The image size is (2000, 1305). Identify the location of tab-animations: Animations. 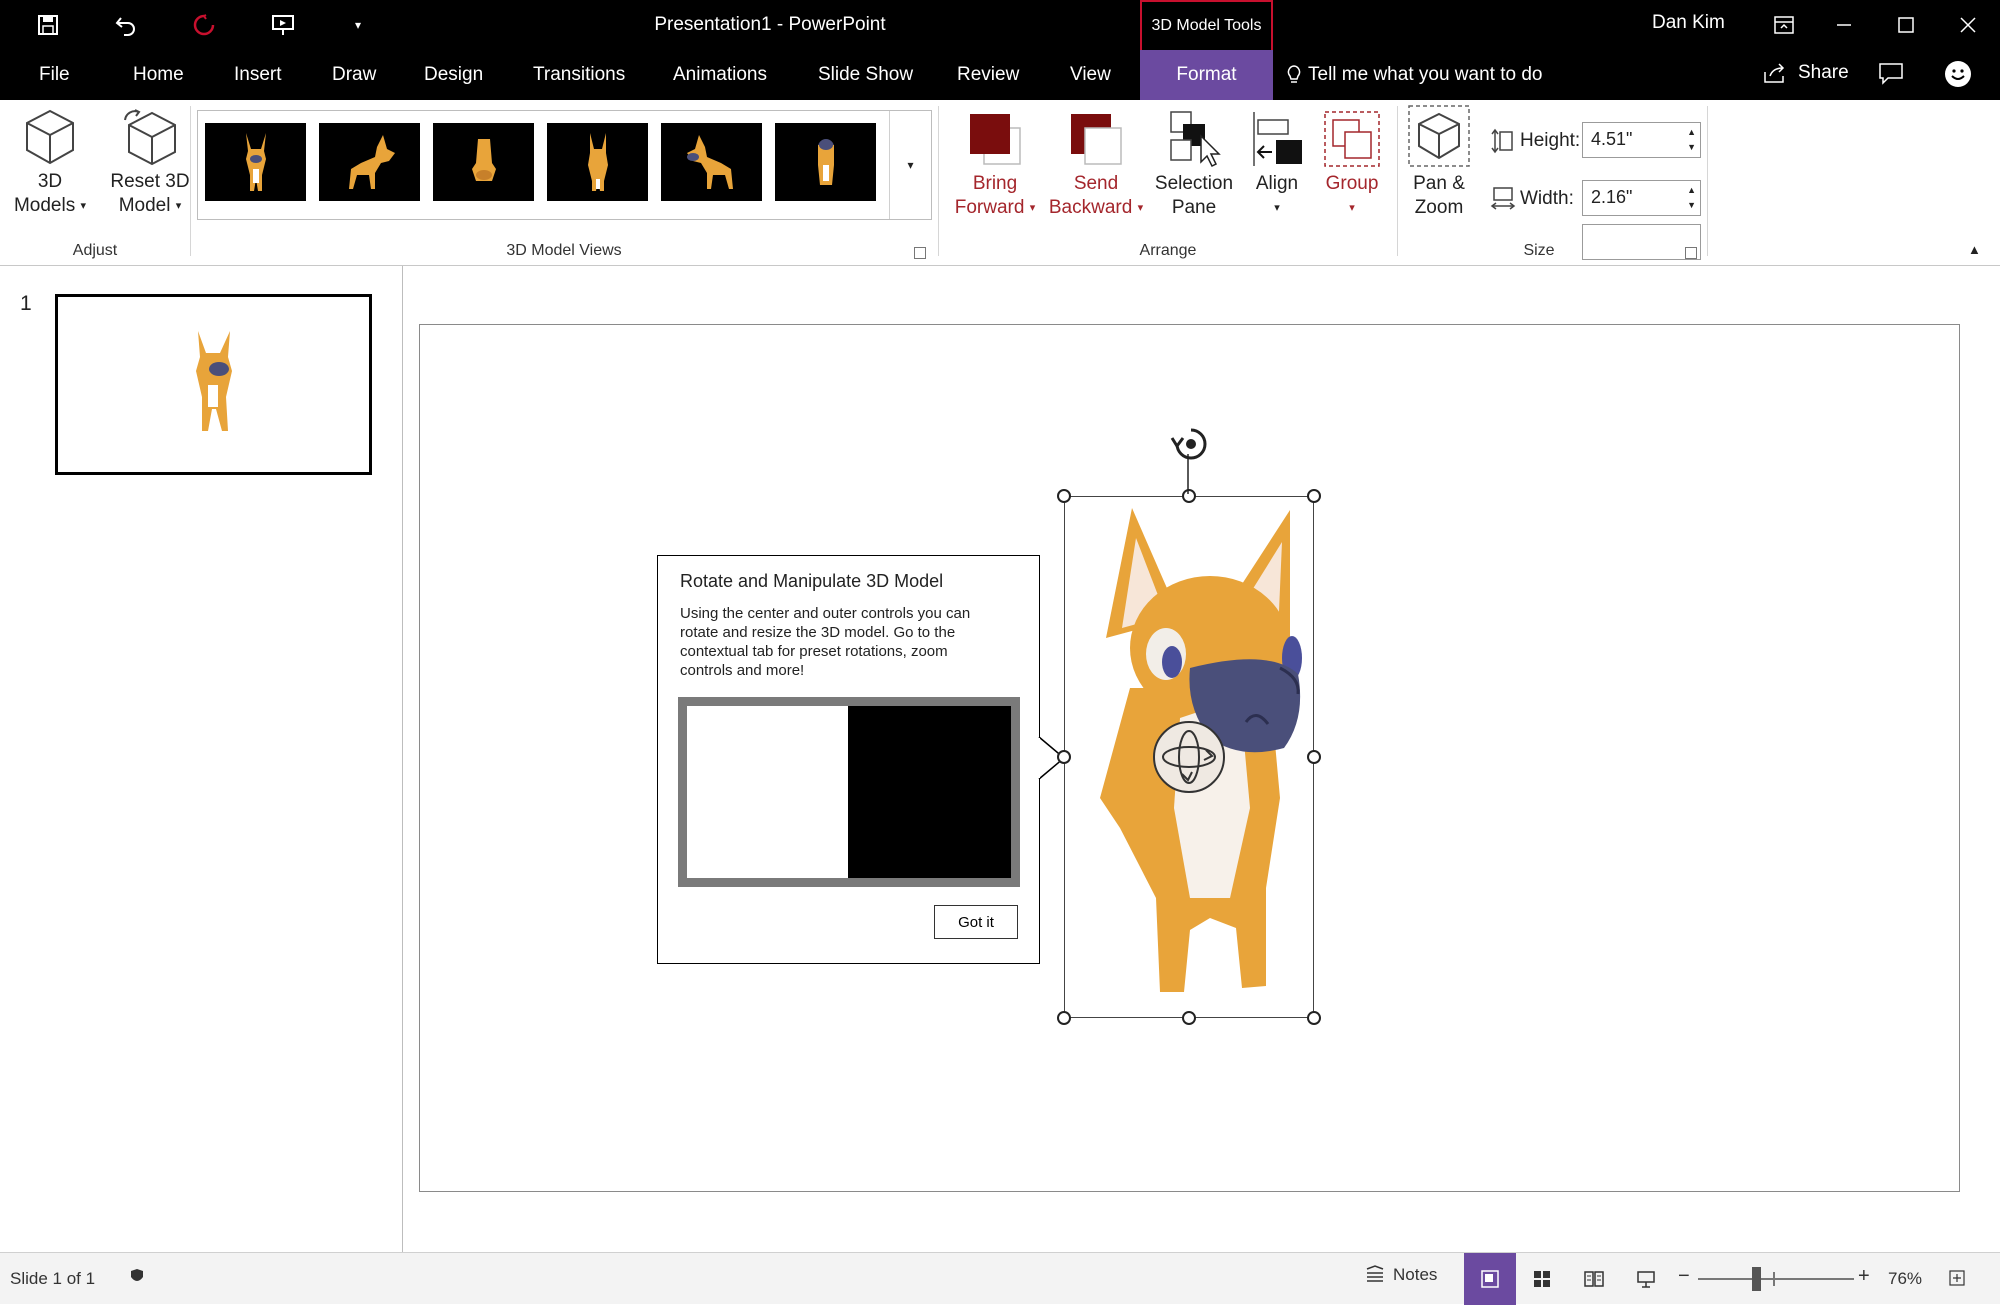
(720, 75).